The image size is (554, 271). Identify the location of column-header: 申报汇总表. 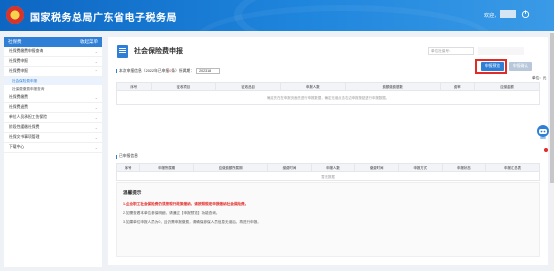
(512, 167).